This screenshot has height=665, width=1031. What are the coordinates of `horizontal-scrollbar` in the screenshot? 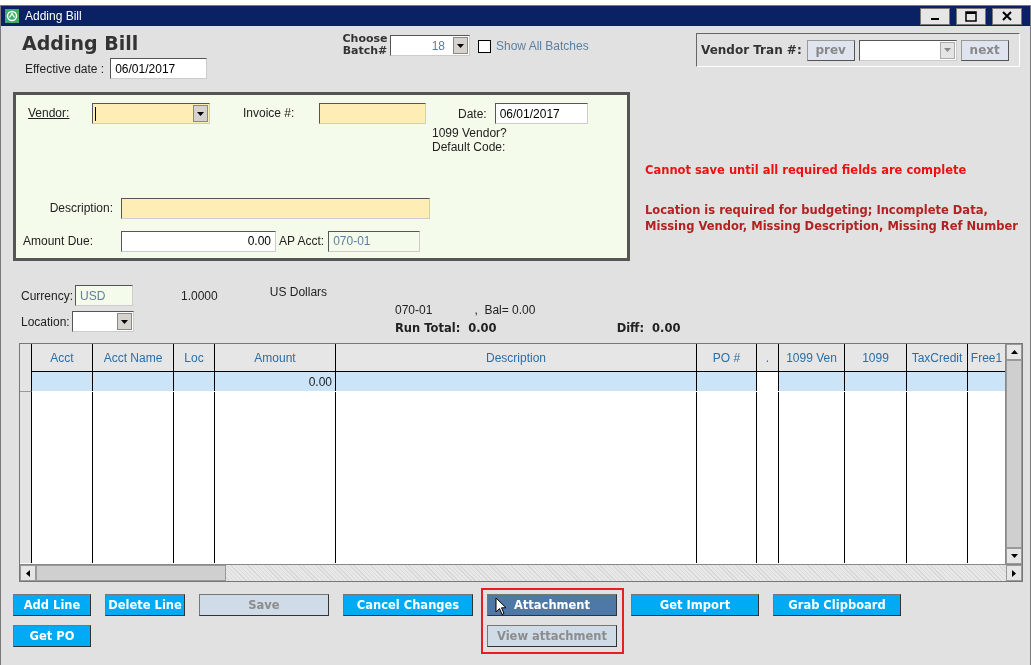 It's located at (521, 572).